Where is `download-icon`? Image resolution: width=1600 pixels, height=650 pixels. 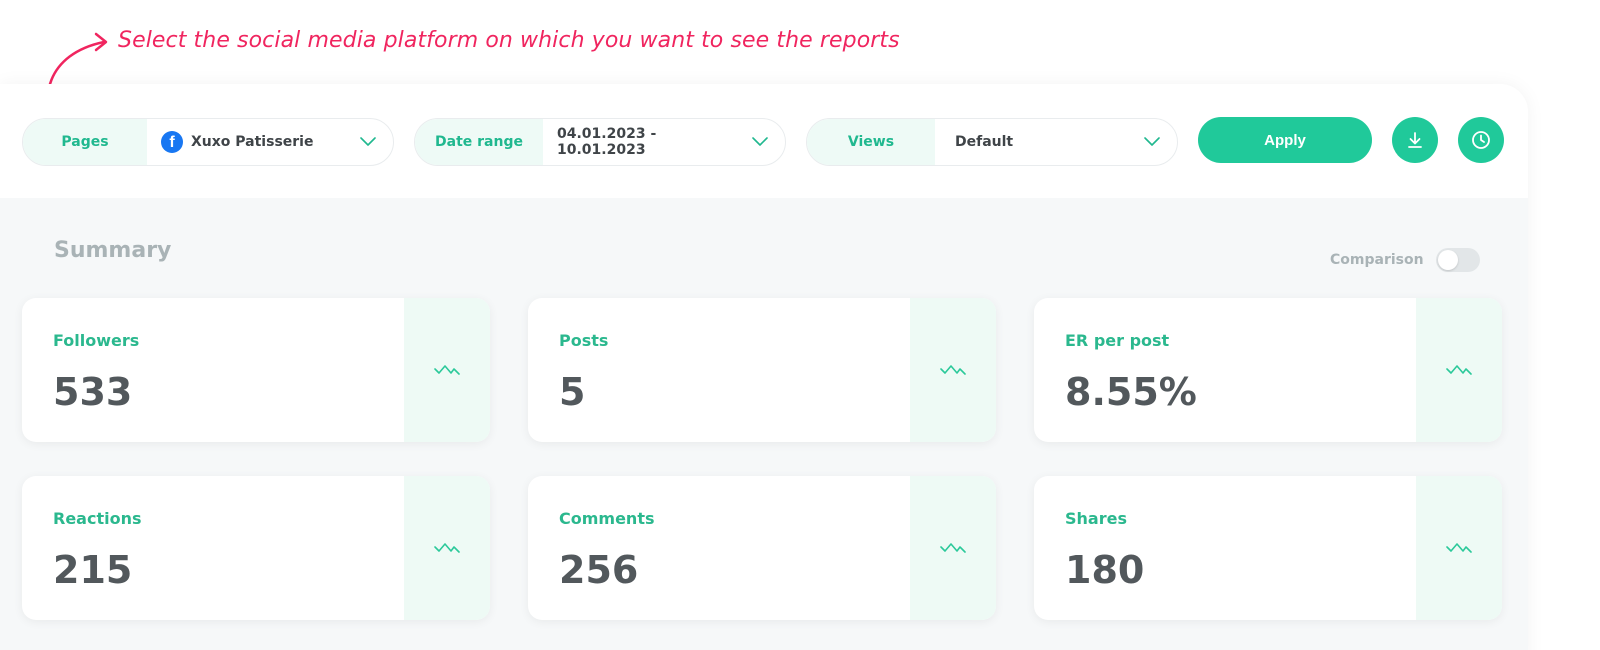
download-icon is located at coordinates (1415, 140).